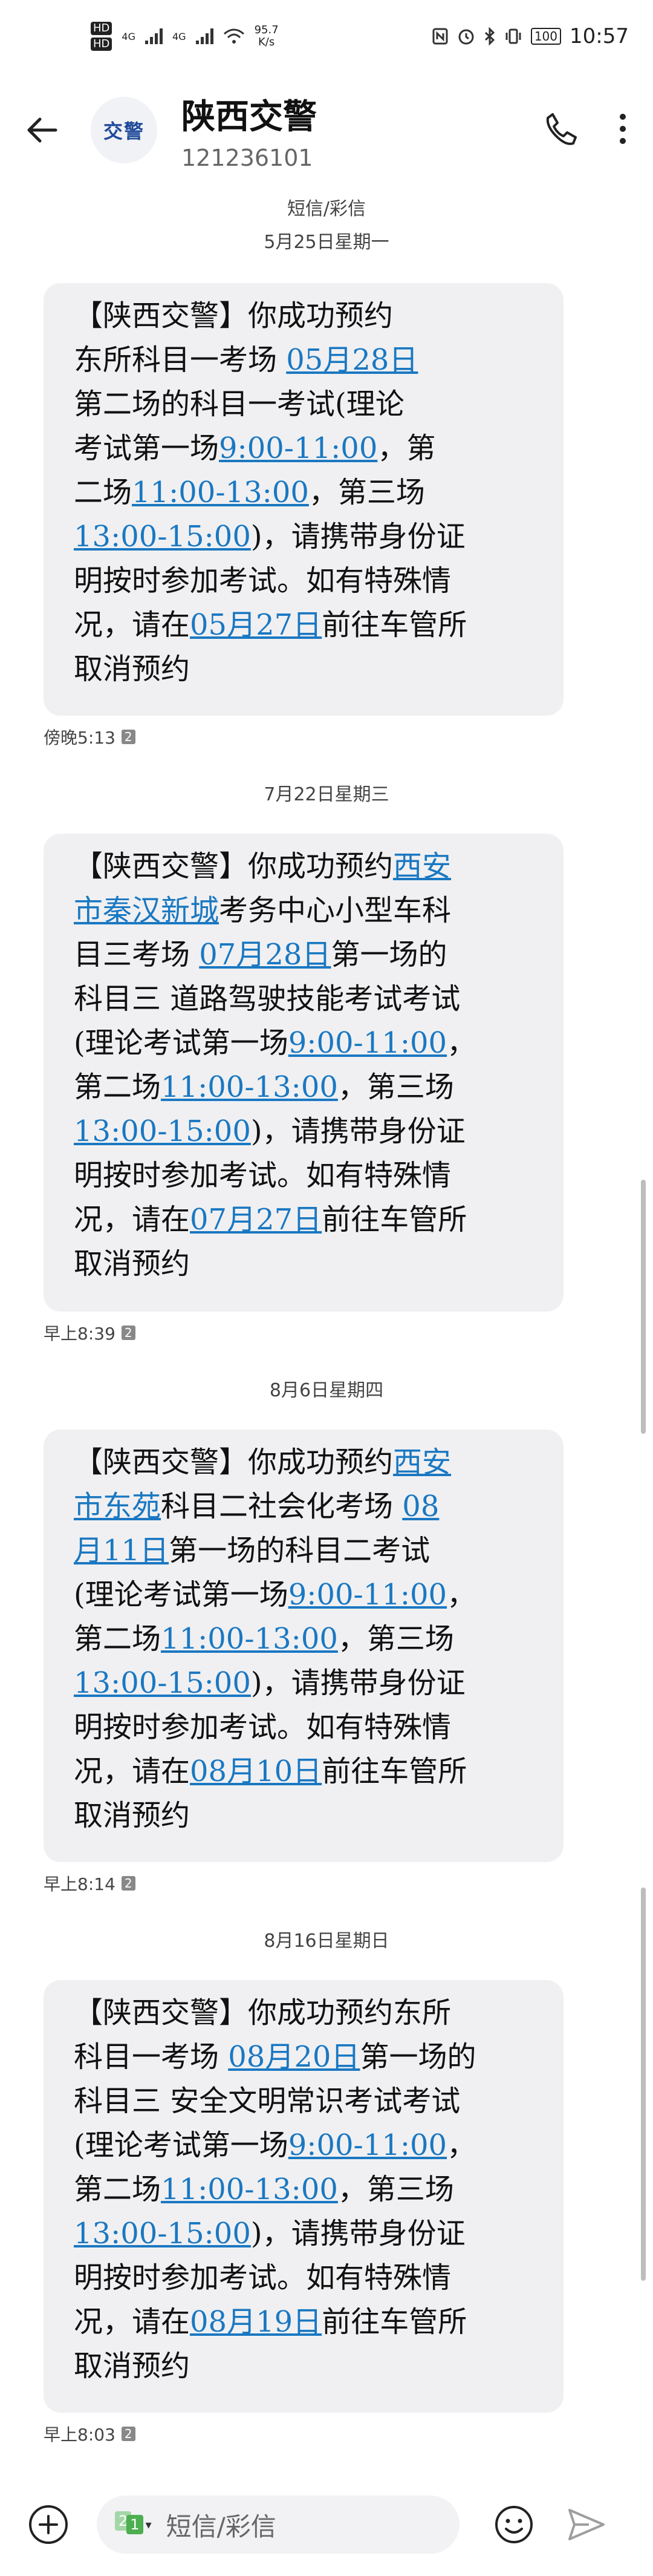 This screenshot has width=653, height=2576. What do you see at coordinates (643, 1307) in the screenshot?
I see `scrollbar-thumb` at bounding box center [643, 1307].